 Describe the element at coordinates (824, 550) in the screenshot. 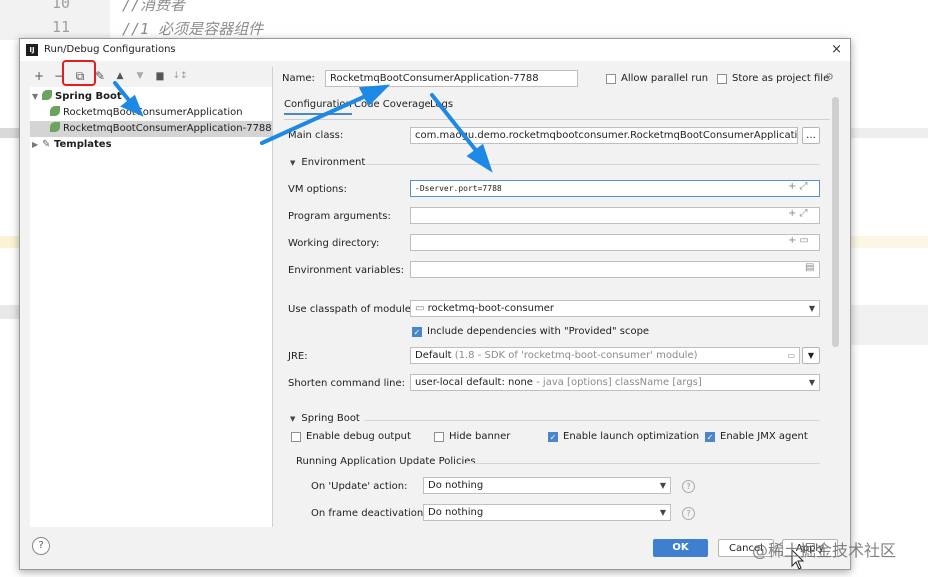

I see `watermark: @稀土掘金技术社区` at that location.